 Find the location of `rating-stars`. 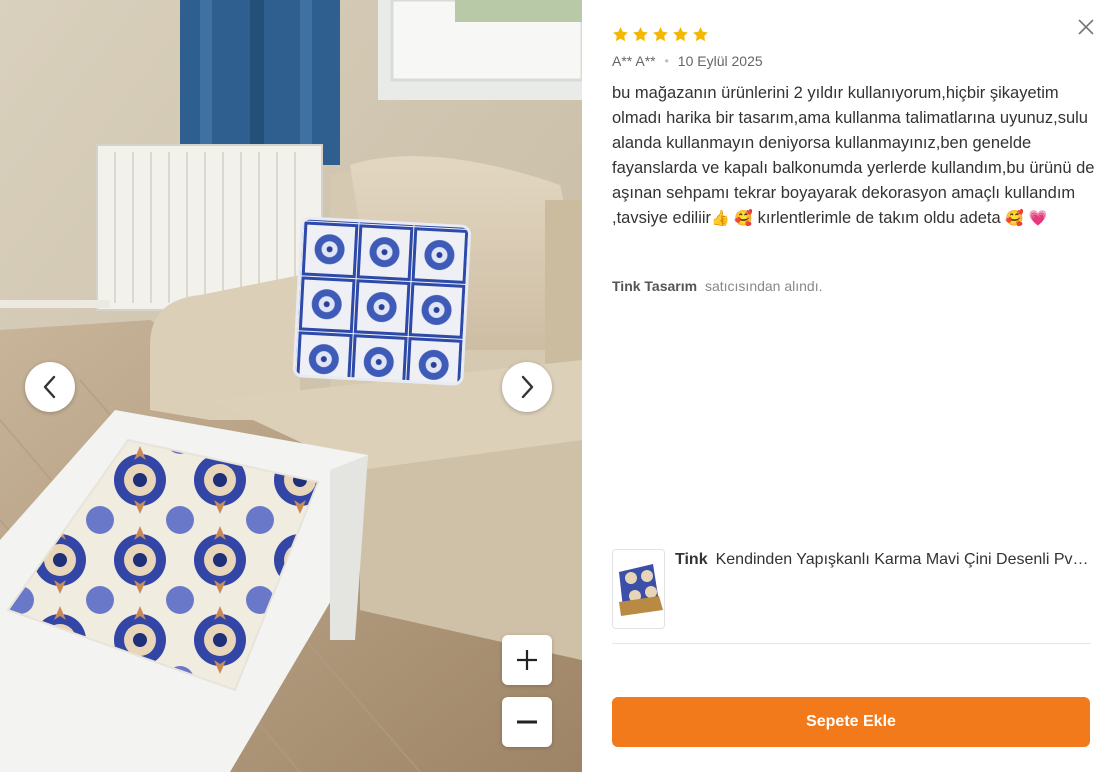

rating-stars is located at coordinates (660, 34).